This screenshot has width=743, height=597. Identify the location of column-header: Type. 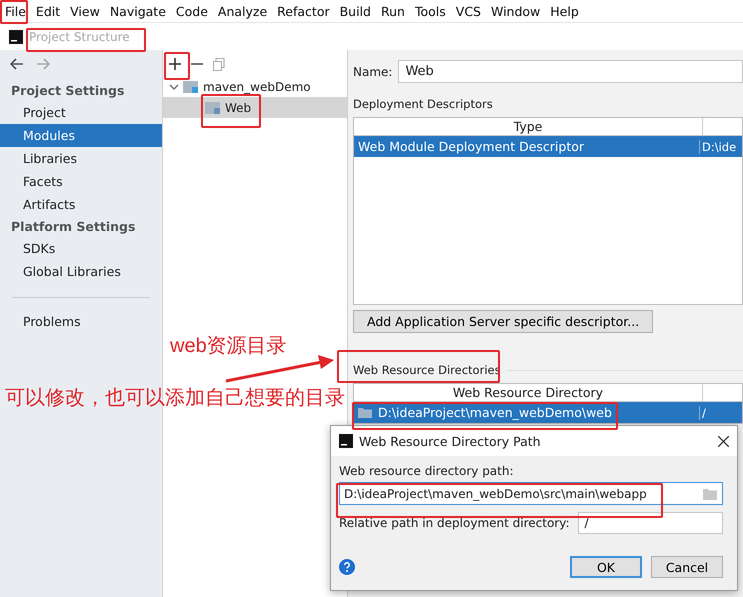
(528, 126).